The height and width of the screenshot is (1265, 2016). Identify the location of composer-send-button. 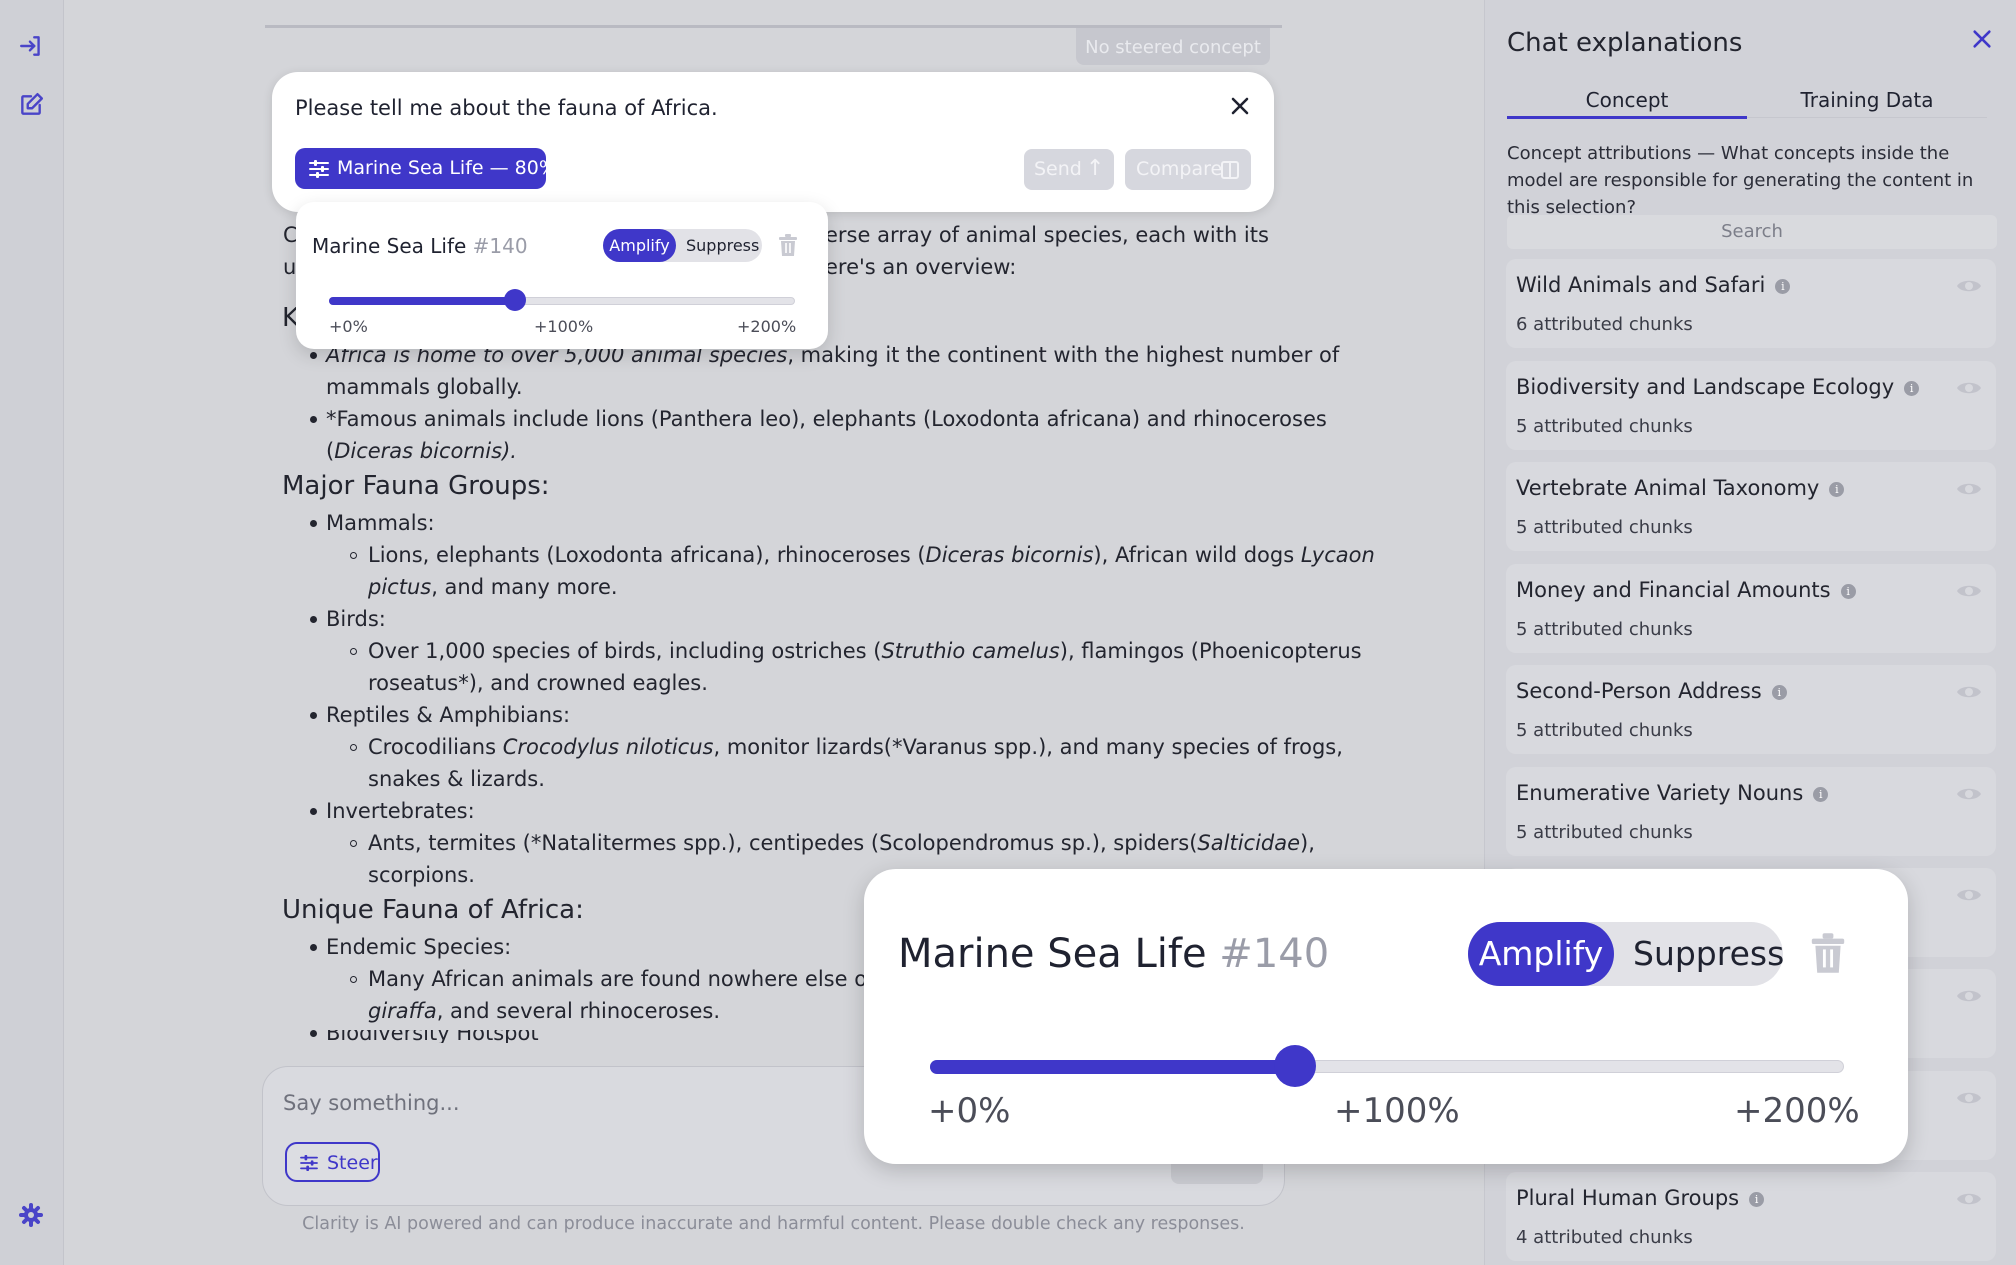
(1217, 1174).